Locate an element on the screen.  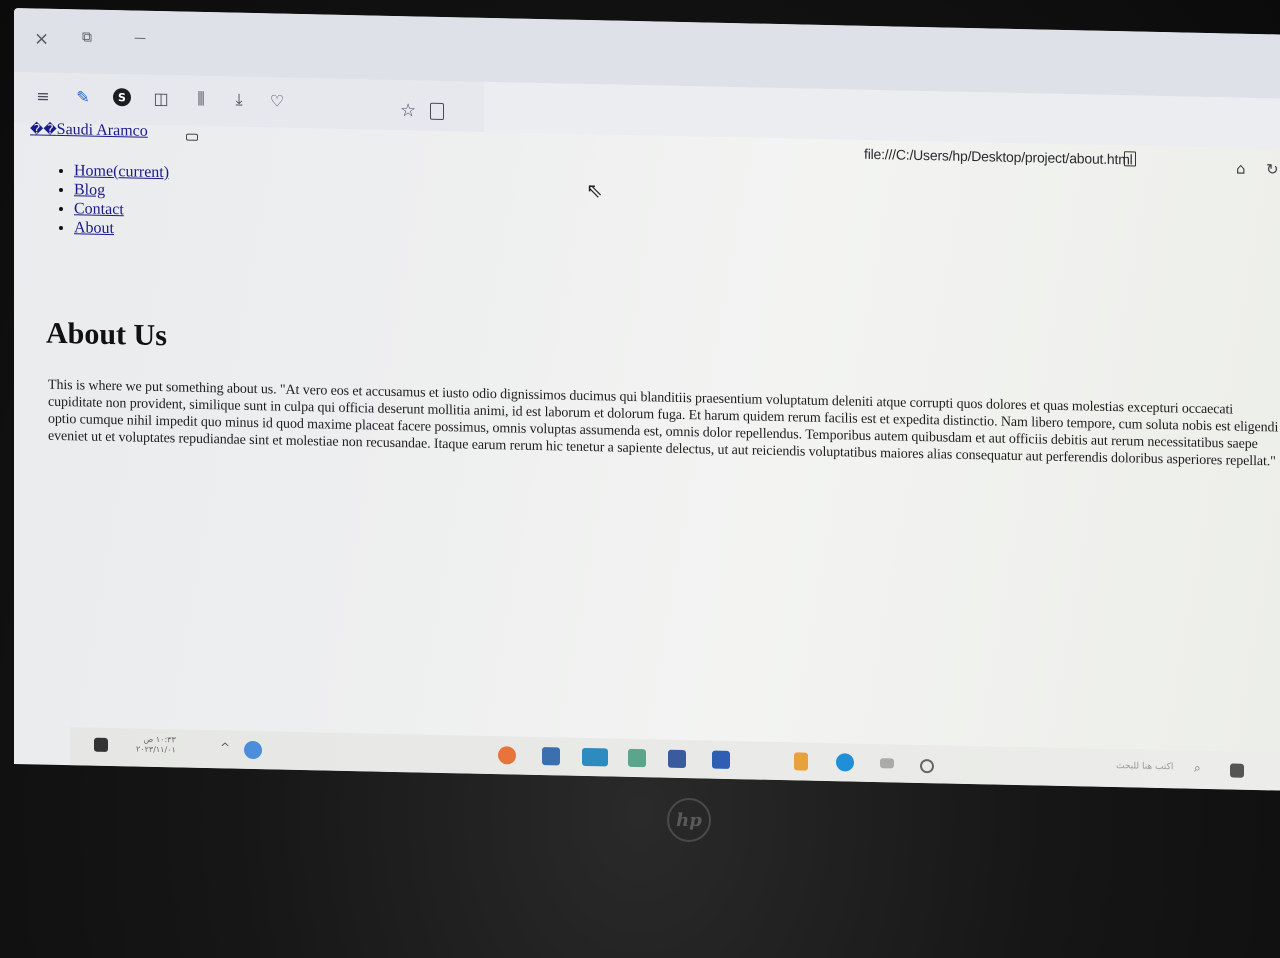
page-title: About Us is located at coordinates (106, 334).